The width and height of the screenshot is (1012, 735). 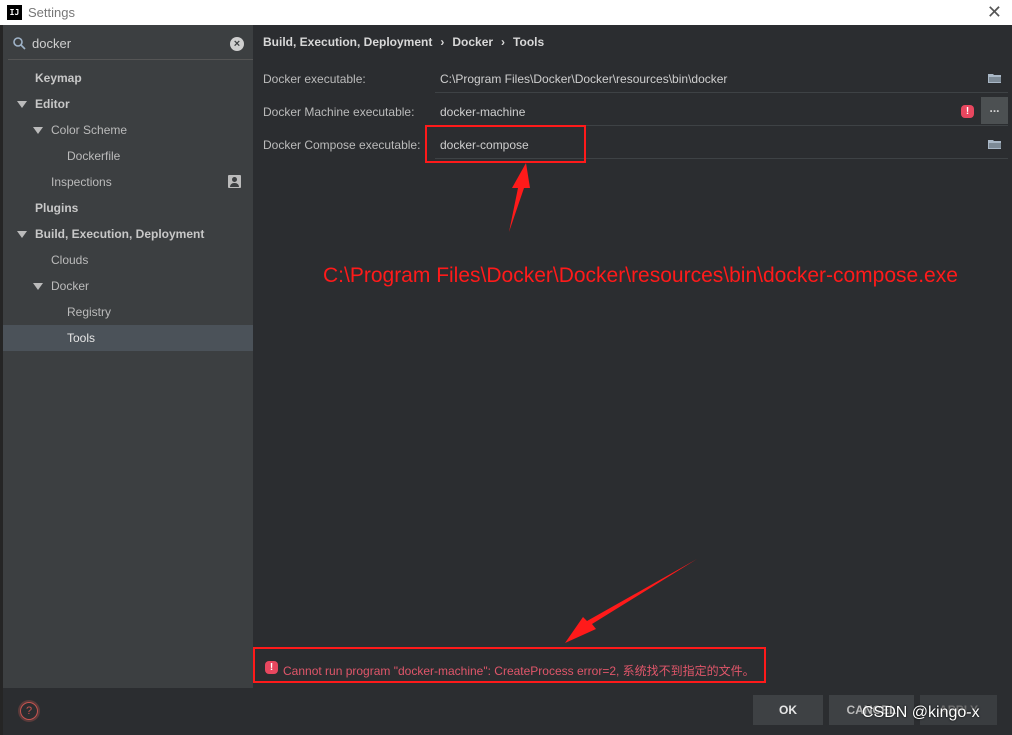 What do you see at coordinates (631, 601) in the screenshot?
I see `annotation-arrow-down` at bounding box center [631, 601].